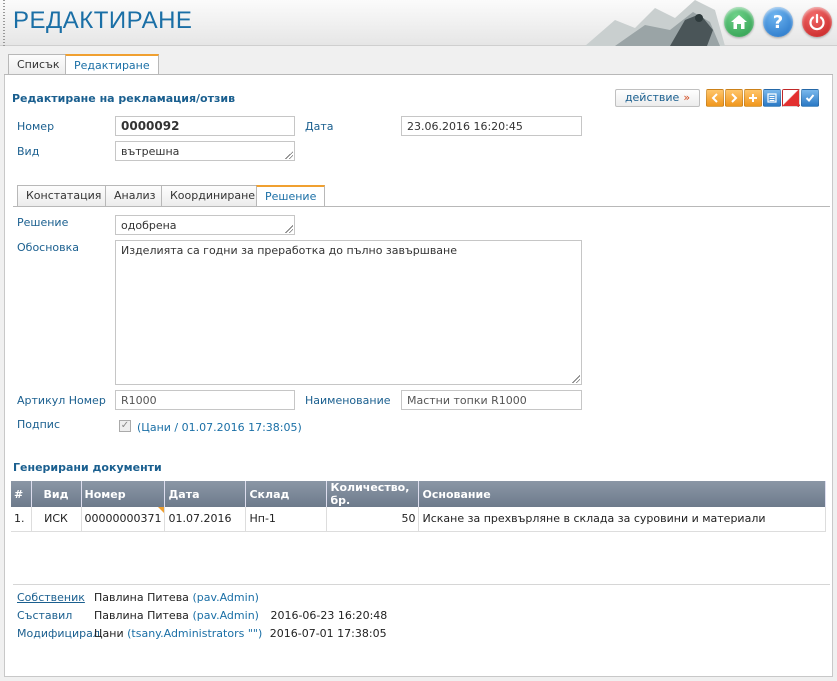 This screenshot has height=681, width=837. What do you see at coordinates (58, 633) in the screenshot?
I see `modifier-label: Модифицирал` at bounding box center [58, 633].